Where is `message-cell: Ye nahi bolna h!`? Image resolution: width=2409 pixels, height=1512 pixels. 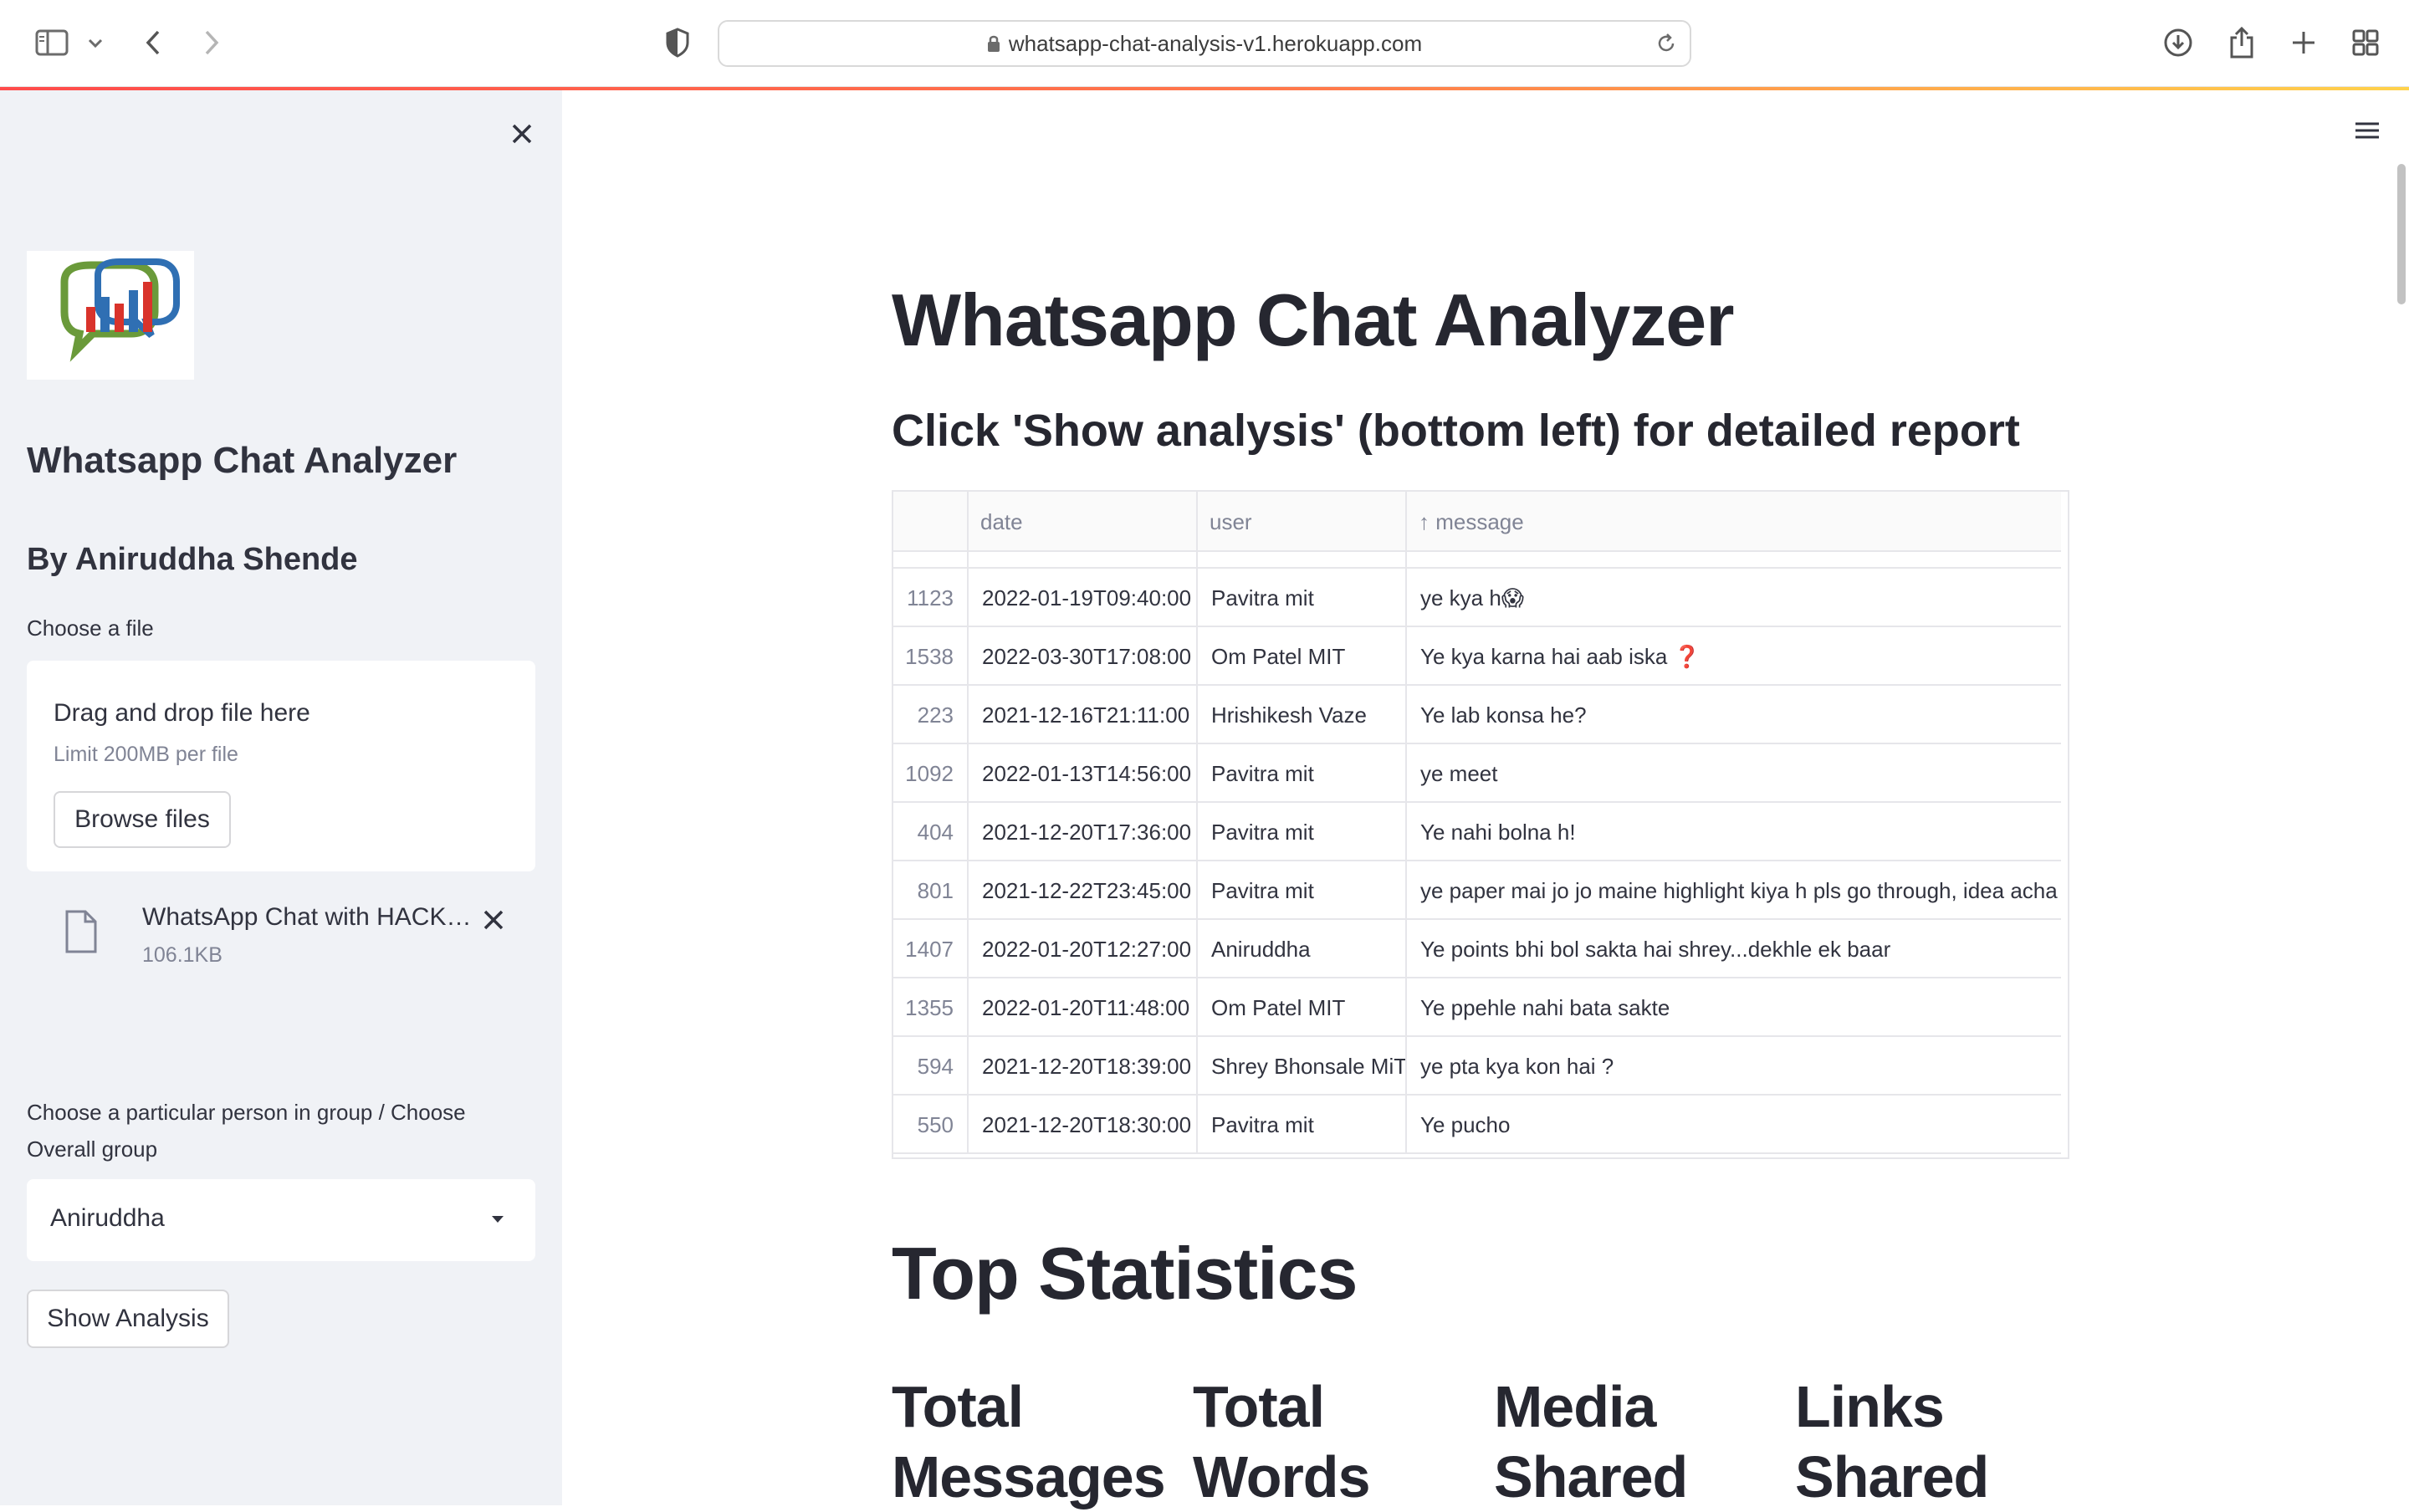 message-cell: Ye nahi bolna h! is located at coordinates (1734, 832).